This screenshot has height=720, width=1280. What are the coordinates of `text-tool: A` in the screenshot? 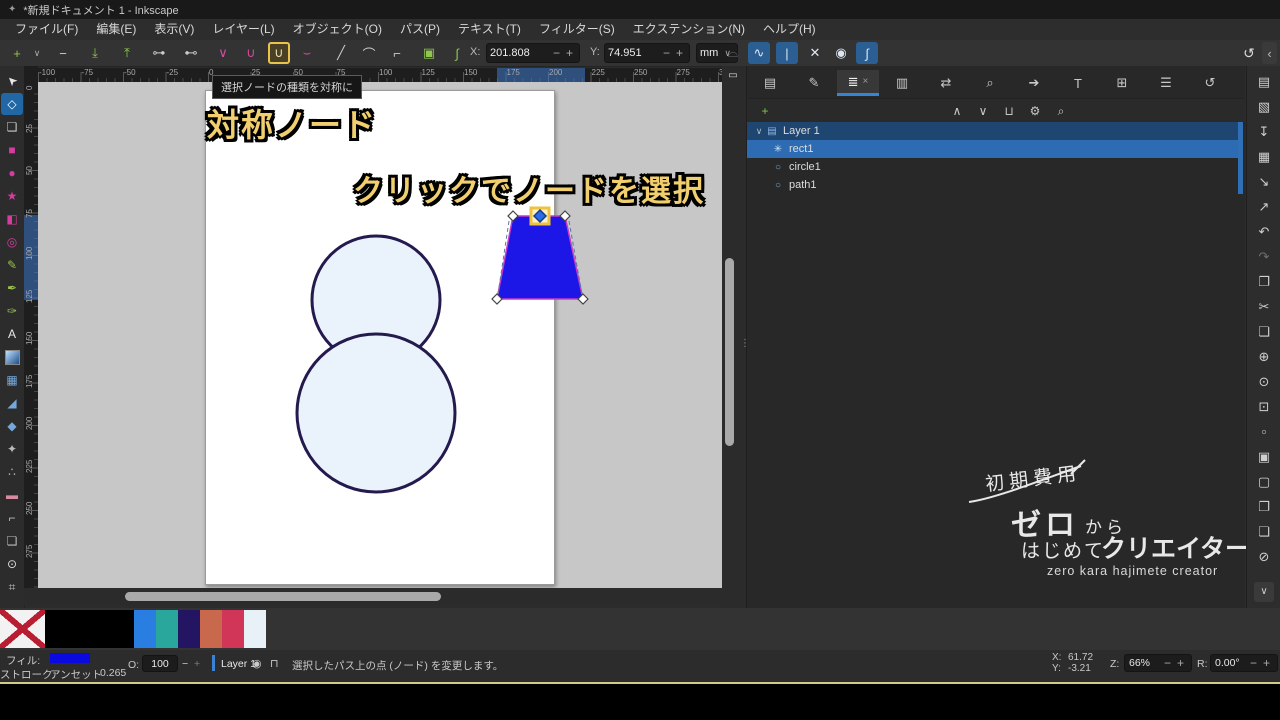 It's located at (12, 334).